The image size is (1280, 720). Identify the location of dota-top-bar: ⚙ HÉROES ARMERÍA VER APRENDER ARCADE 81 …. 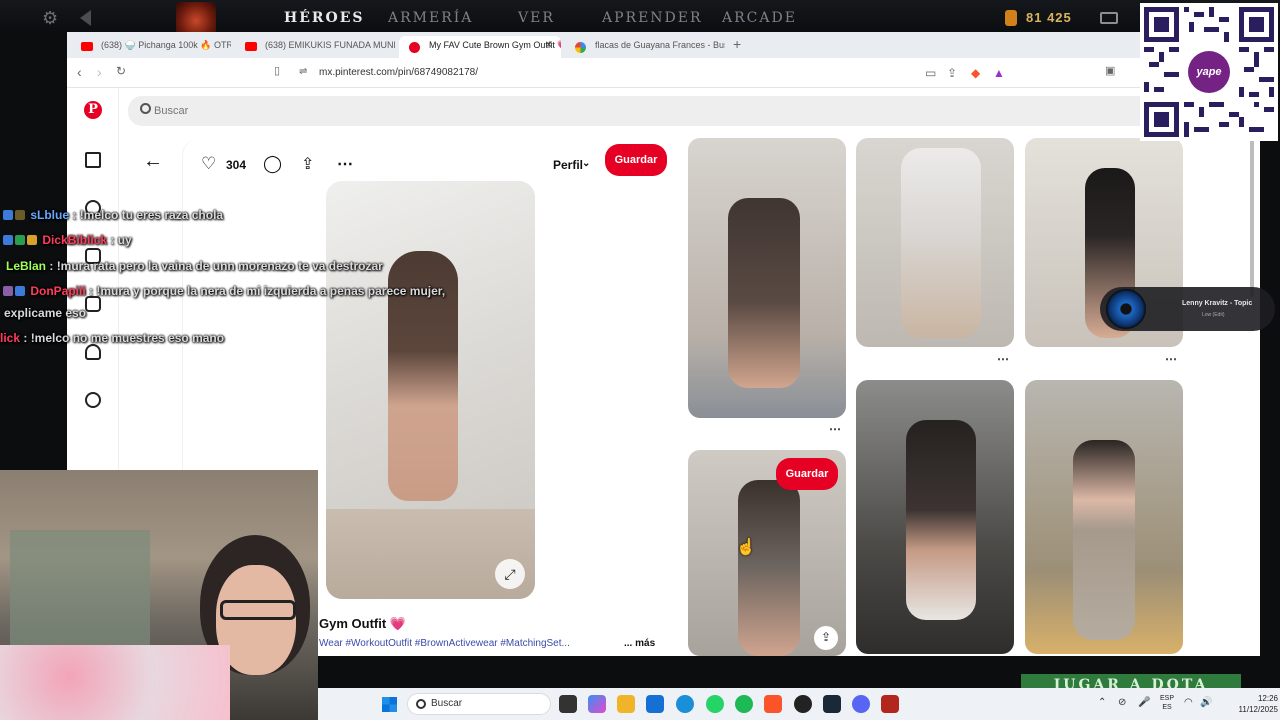
(640, 18).